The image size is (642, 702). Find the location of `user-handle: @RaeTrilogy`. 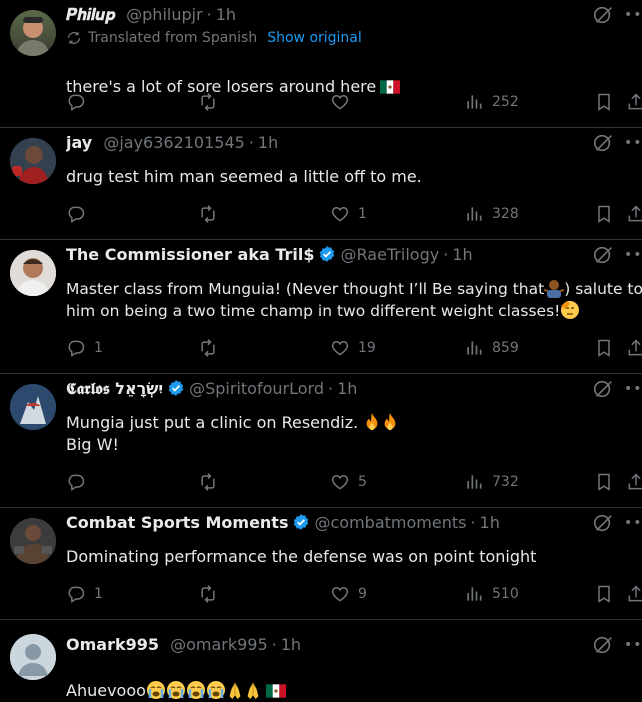

user-handle: @RaeTrilogy is located at coordinates (389, 254).